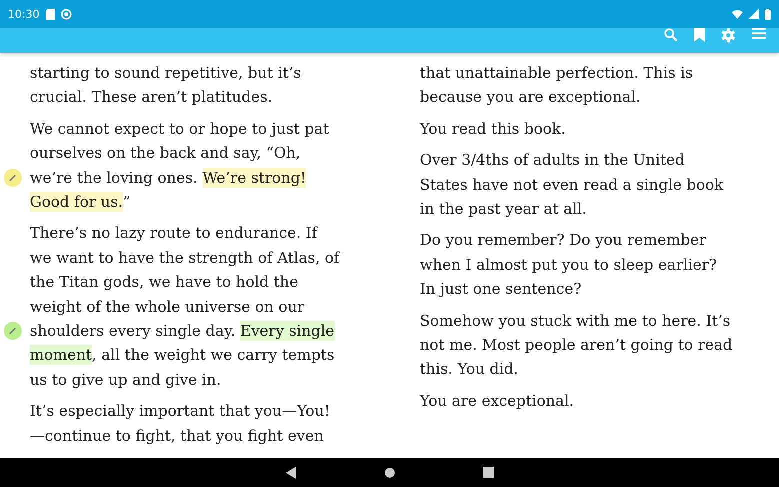 The height and width of the screenshot is (487, 779). I want to click on battery-icon, so click(768, 14).